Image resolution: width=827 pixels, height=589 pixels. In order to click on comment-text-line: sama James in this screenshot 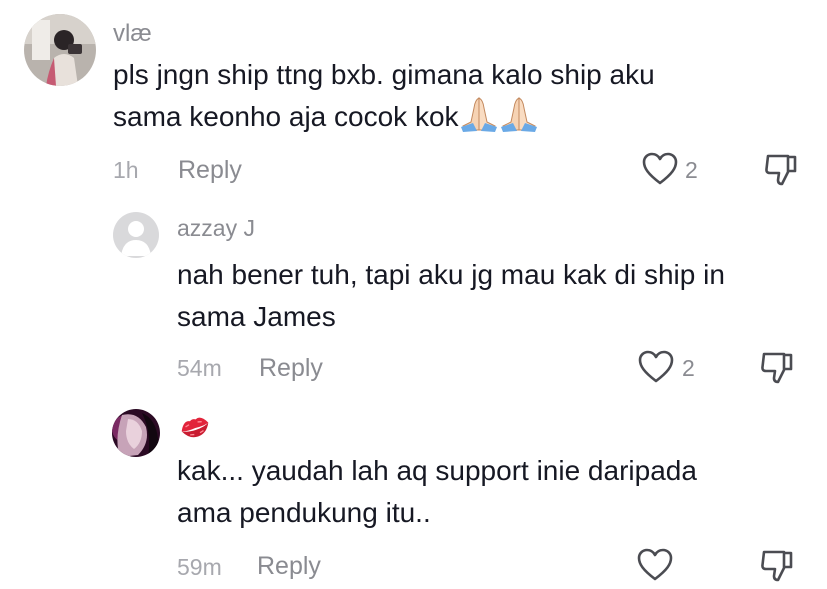, I will do `click(256, 316)`.